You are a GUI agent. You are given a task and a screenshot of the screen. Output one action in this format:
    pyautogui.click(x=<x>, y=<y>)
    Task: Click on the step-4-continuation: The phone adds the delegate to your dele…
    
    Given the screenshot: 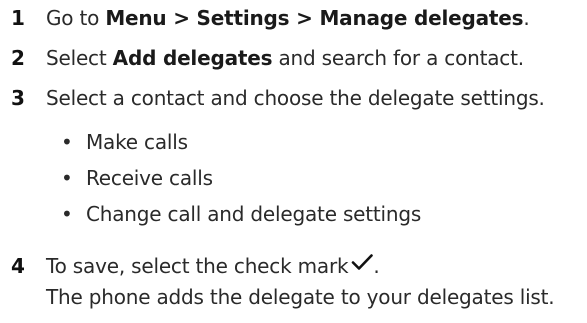 What is the action you would take?
    pyautogui.click(x=300, y=297)
    